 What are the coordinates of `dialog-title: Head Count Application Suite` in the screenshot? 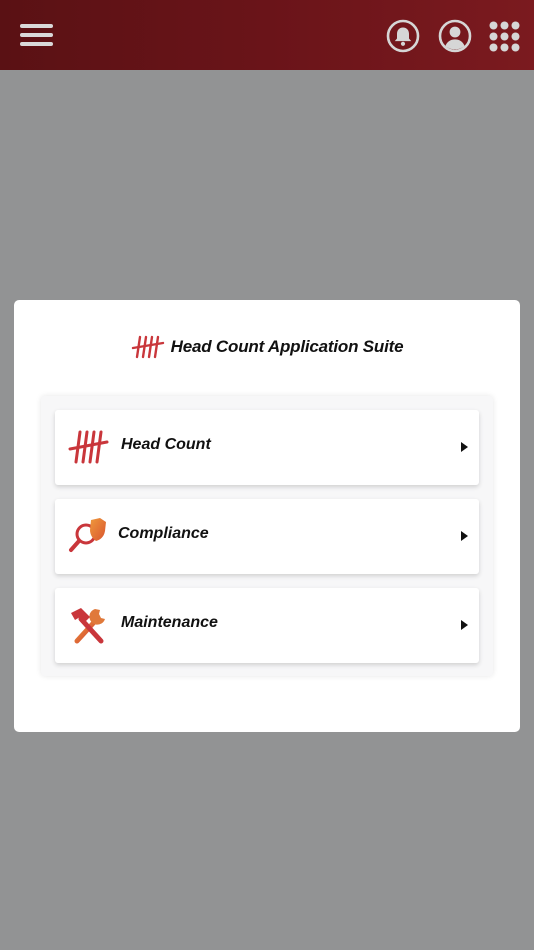 It's located at (267, 349).